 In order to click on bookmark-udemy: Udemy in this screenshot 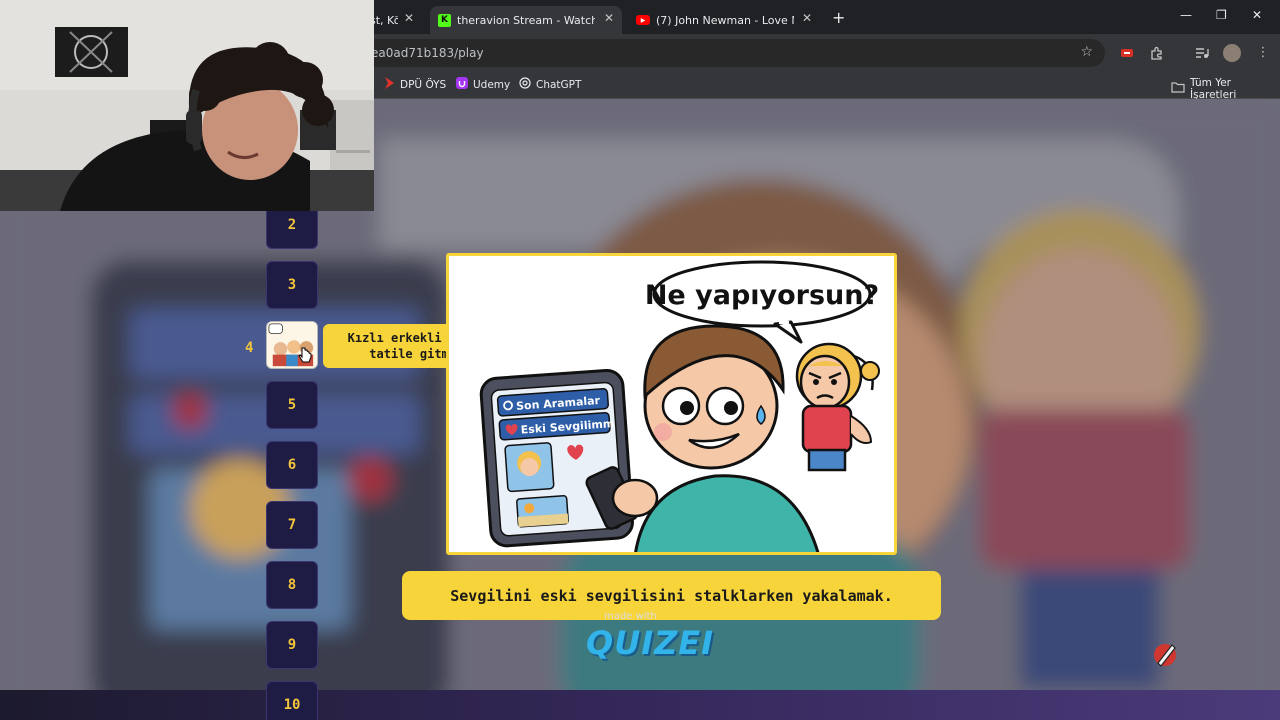, I will do `click(483, 84)`.